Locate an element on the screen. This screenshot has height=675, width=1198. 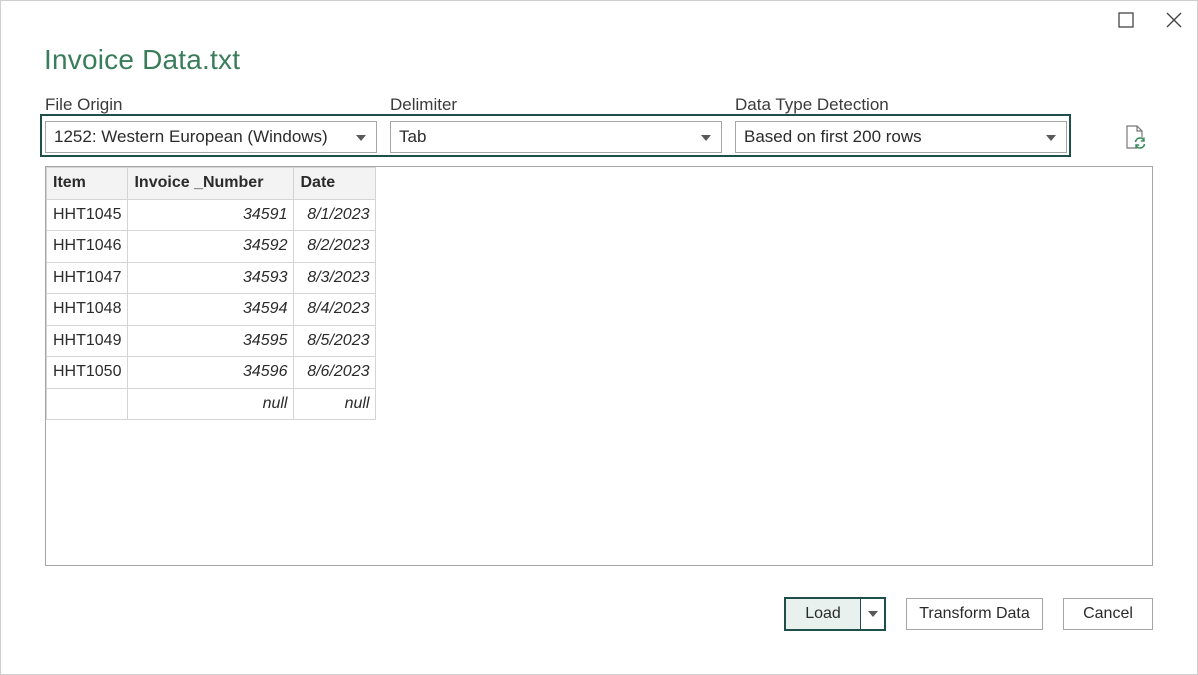
cell-invoice-number: 34592 is located at coordinates (211, 246).